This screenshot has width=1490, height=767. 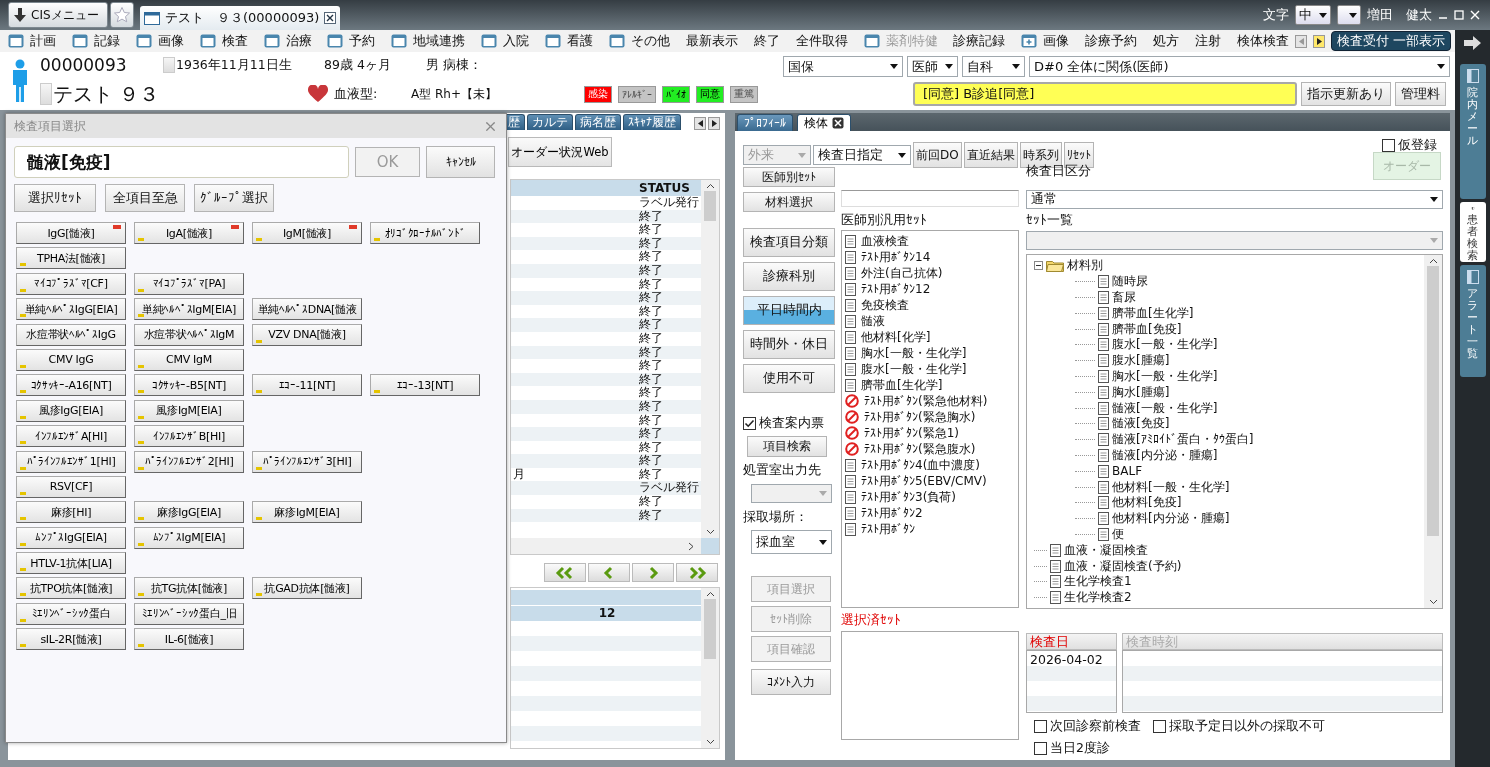 What do you see at coordinates (885, 241) in the screenshot?
I see `set-item: 血液検査` at bounding box center [885, 241].